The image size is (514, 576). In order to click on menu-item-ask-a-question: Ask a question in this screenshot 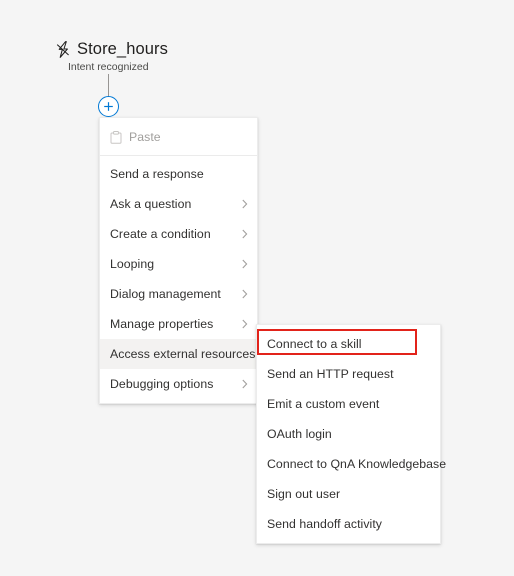, I will do `click(178, 204)`.